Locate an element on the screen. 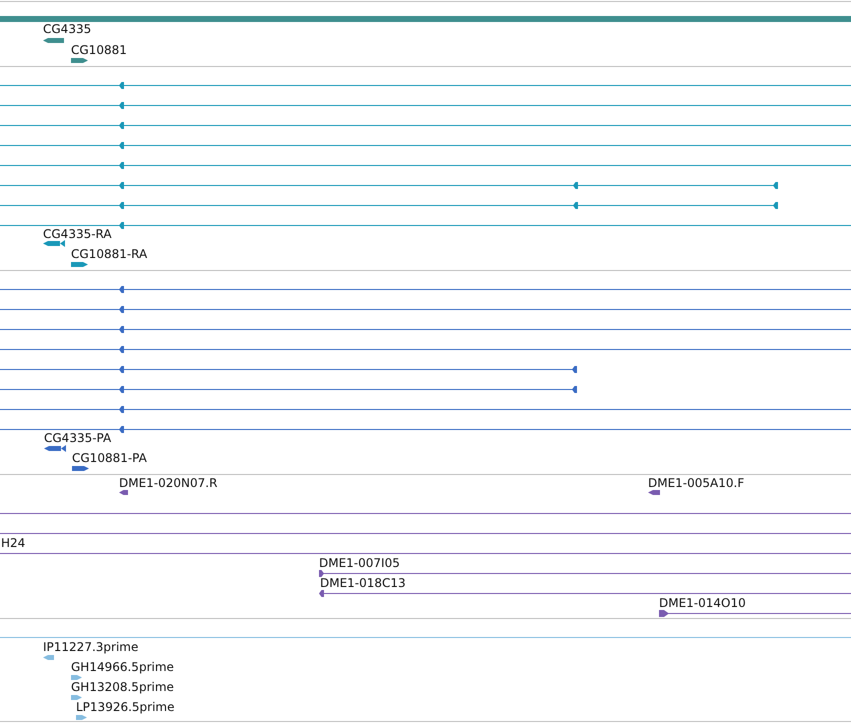 This screenshot has width=851, height=723. feature-label: CG4335-PA is located at coordinates (78, 438).